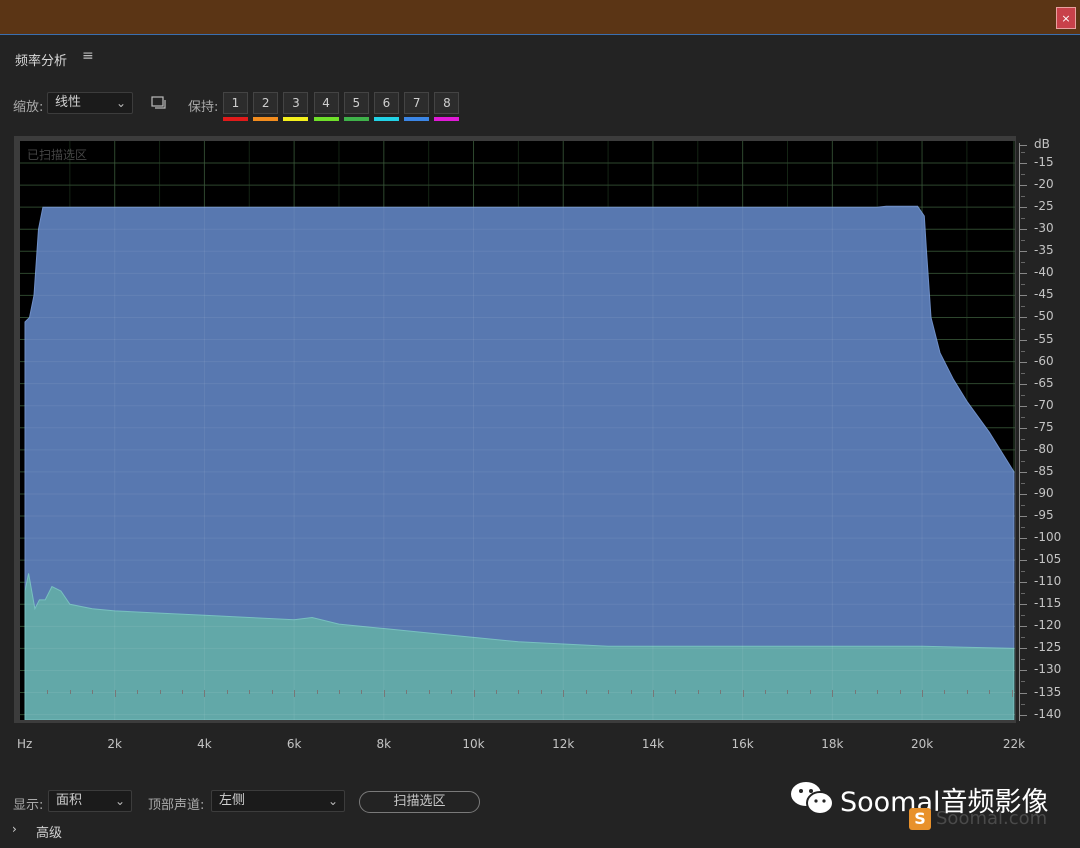  Describe the element at coordinates (1044, 426) in the screenshot. I see `y-tick-label: -75` at that location.